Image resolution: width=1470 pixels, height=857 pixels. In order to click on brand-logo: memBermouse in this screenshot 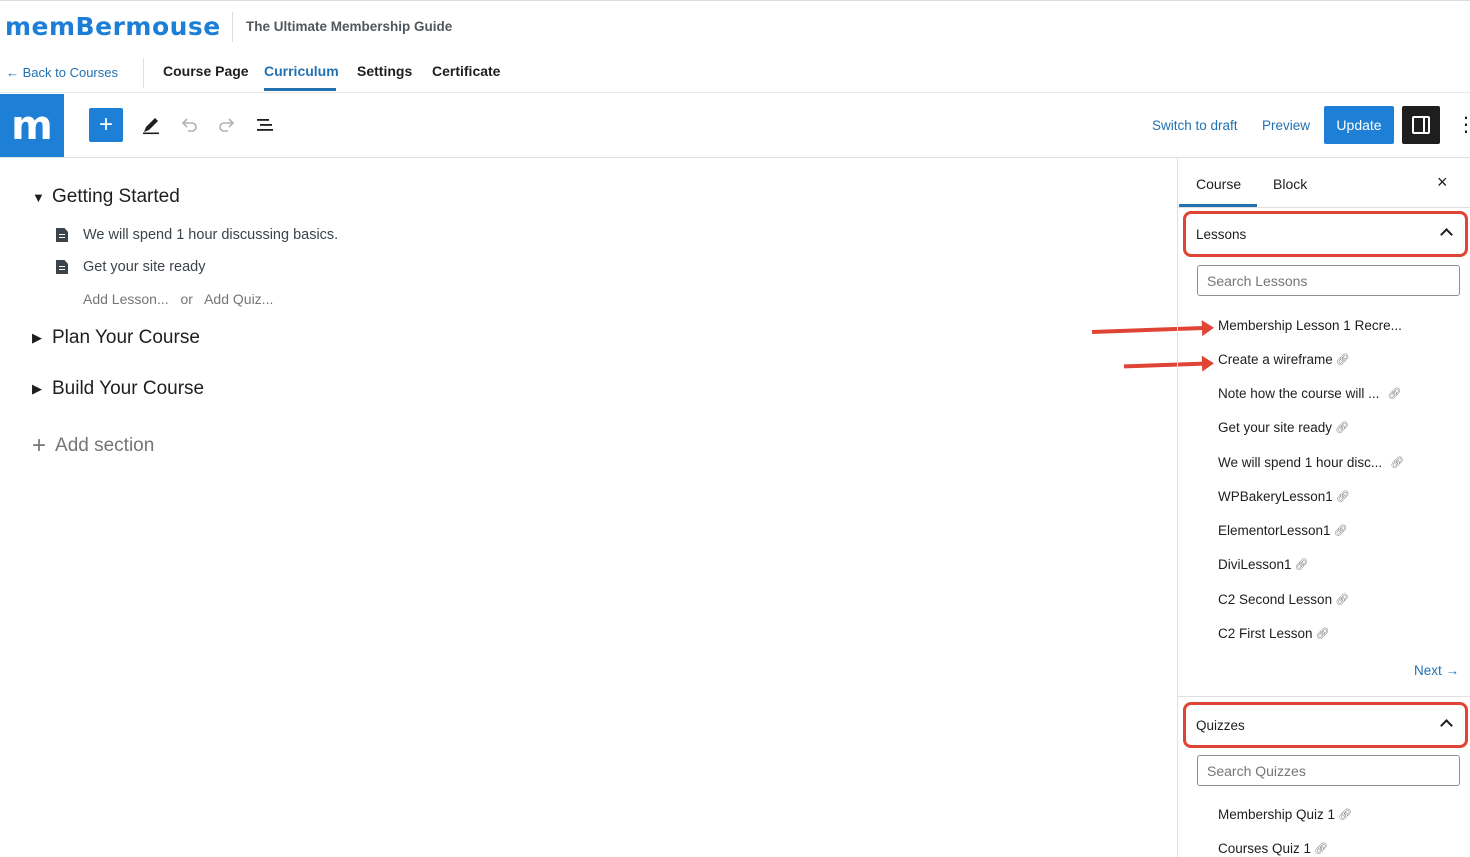, I will do `click(113, 26)`.